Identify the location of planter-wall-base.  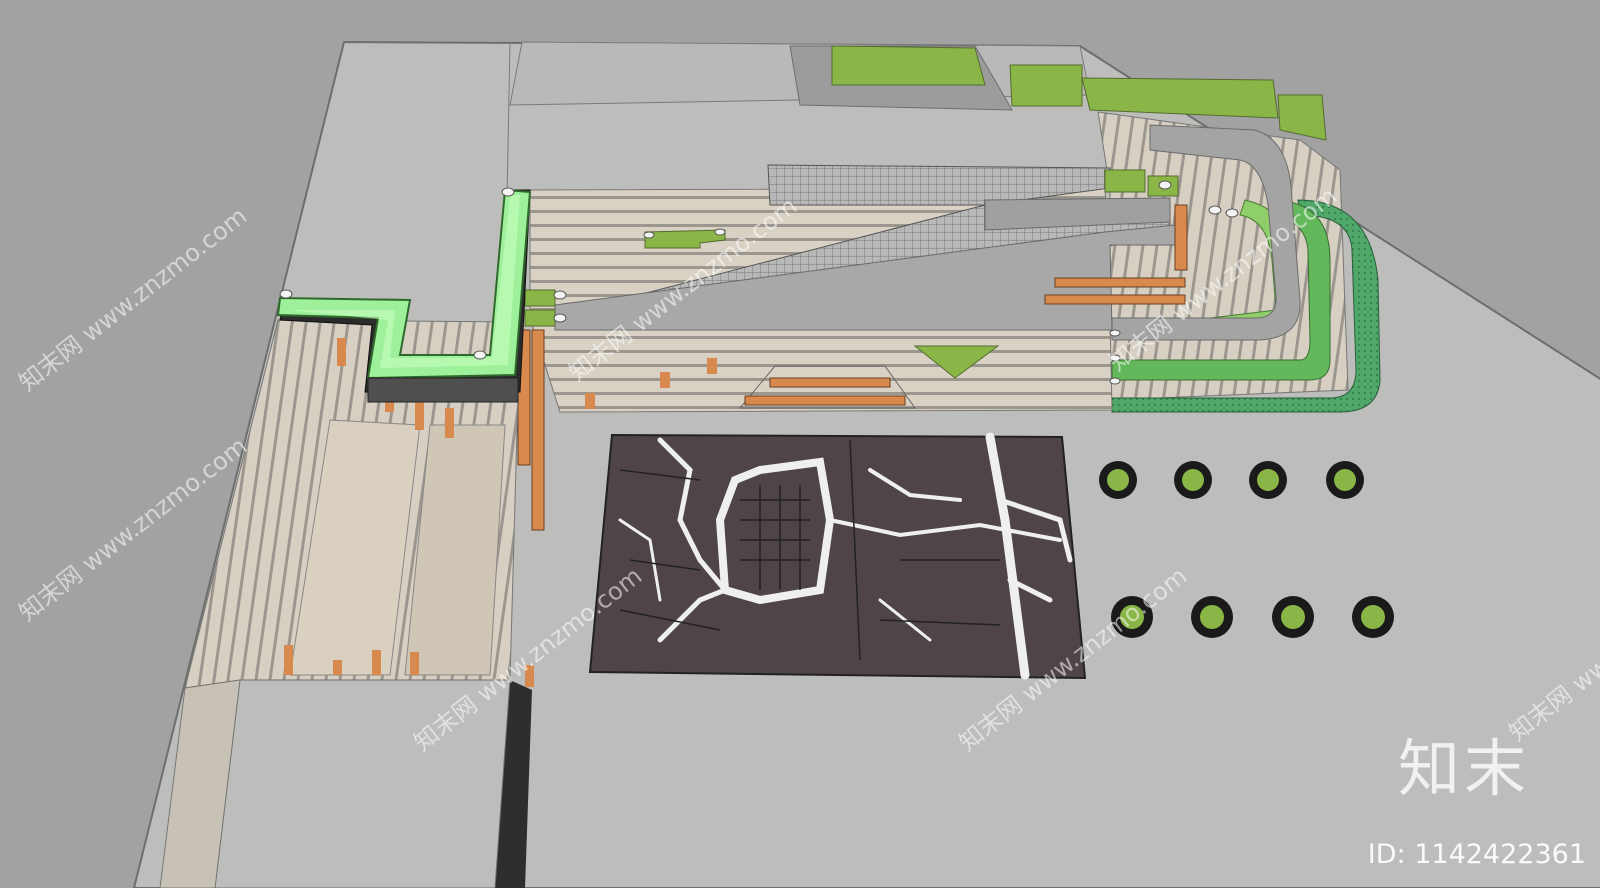
(443, 390).